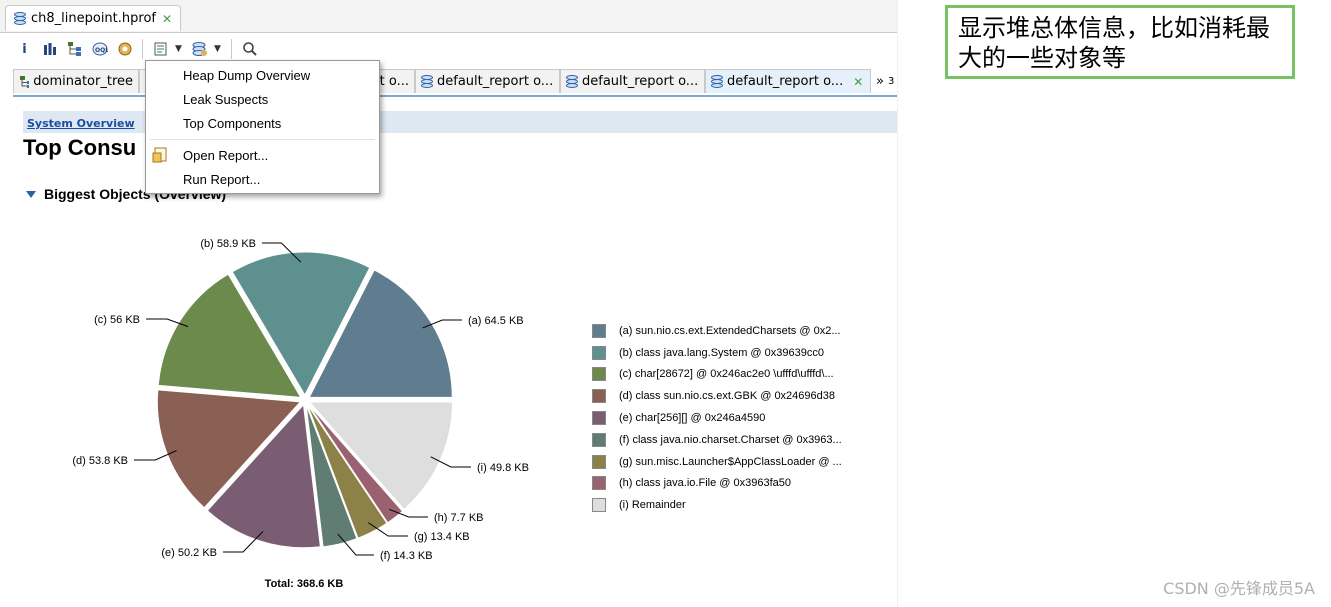  What do you see at coordinates (1120, 42) in the screenshot?
I see `annotation-callout: 显示堆总体信息，比如消耗最大的一些对象等` at bounding box center [1120, 42].